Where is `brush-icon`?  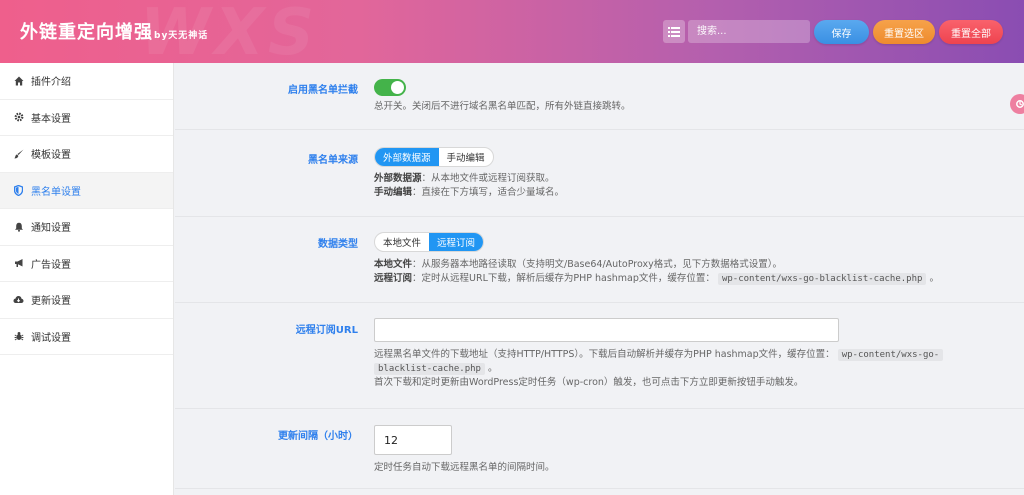
brush-icon is located at coordinates (18, 154).